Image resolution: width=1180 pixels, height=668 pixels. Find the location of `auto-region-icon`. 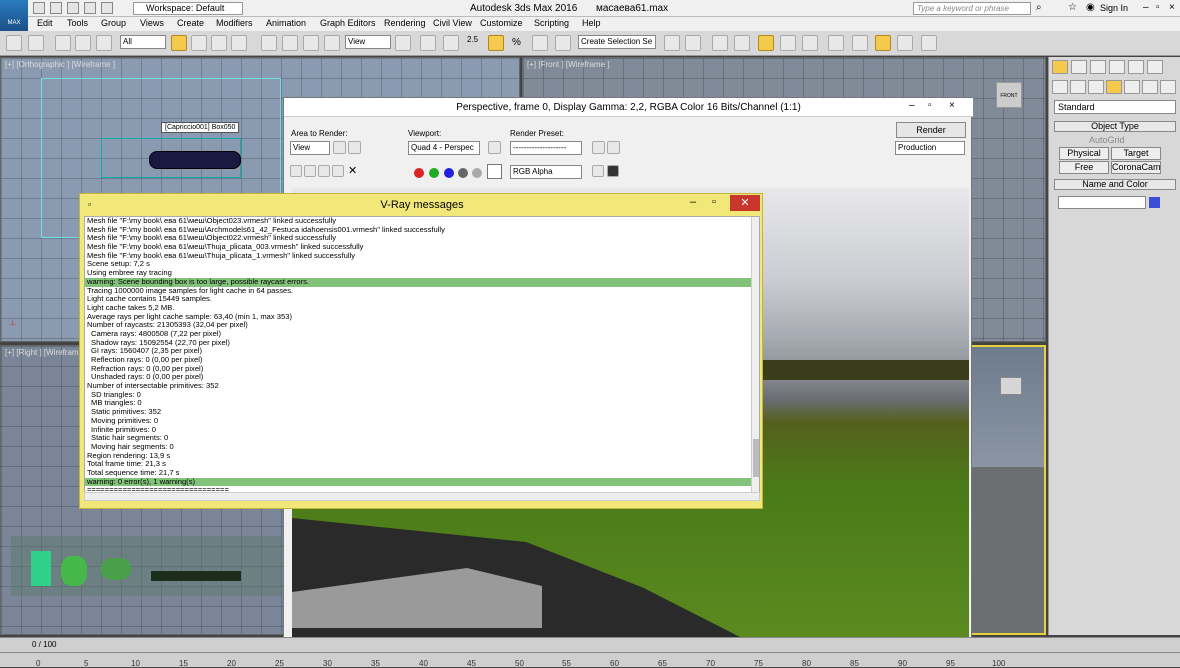

auto-region-icon is located at coordinates (354, 147).